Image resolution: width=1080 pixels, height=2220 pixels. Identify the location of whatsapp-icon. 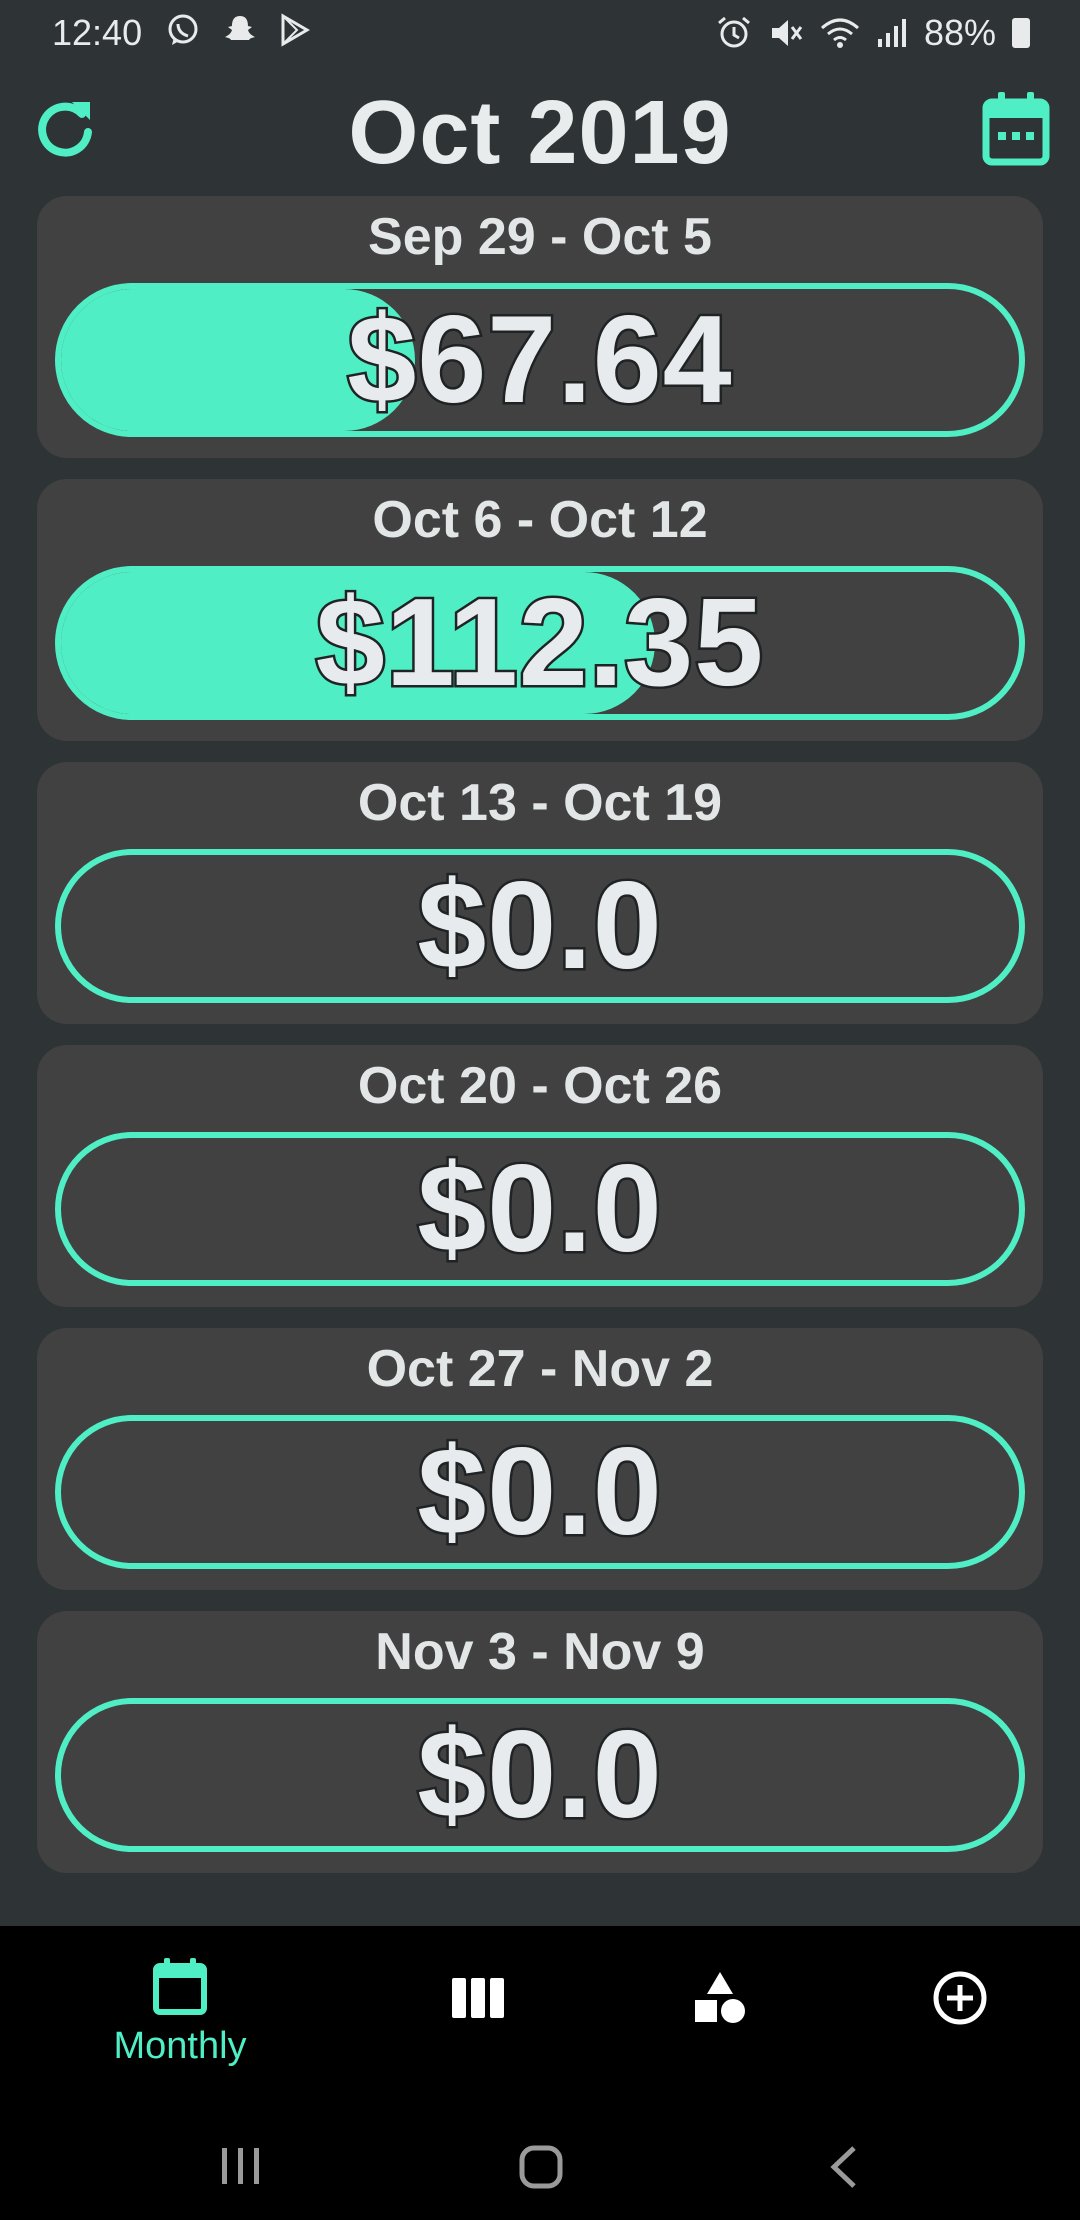
(183, 29).